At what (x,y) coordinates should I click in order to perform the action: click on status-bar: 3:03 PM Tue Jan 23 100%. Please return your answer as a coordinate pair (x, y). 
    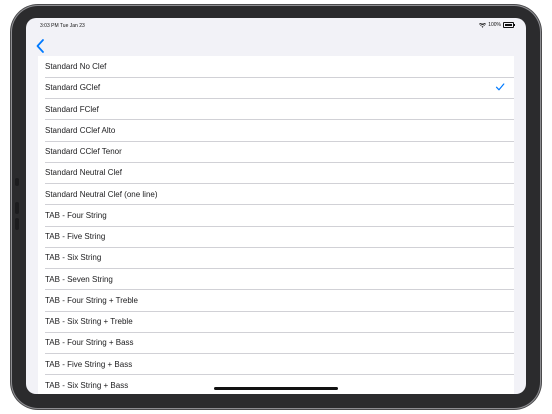
    Looking at the image, I should click on (276, 26).